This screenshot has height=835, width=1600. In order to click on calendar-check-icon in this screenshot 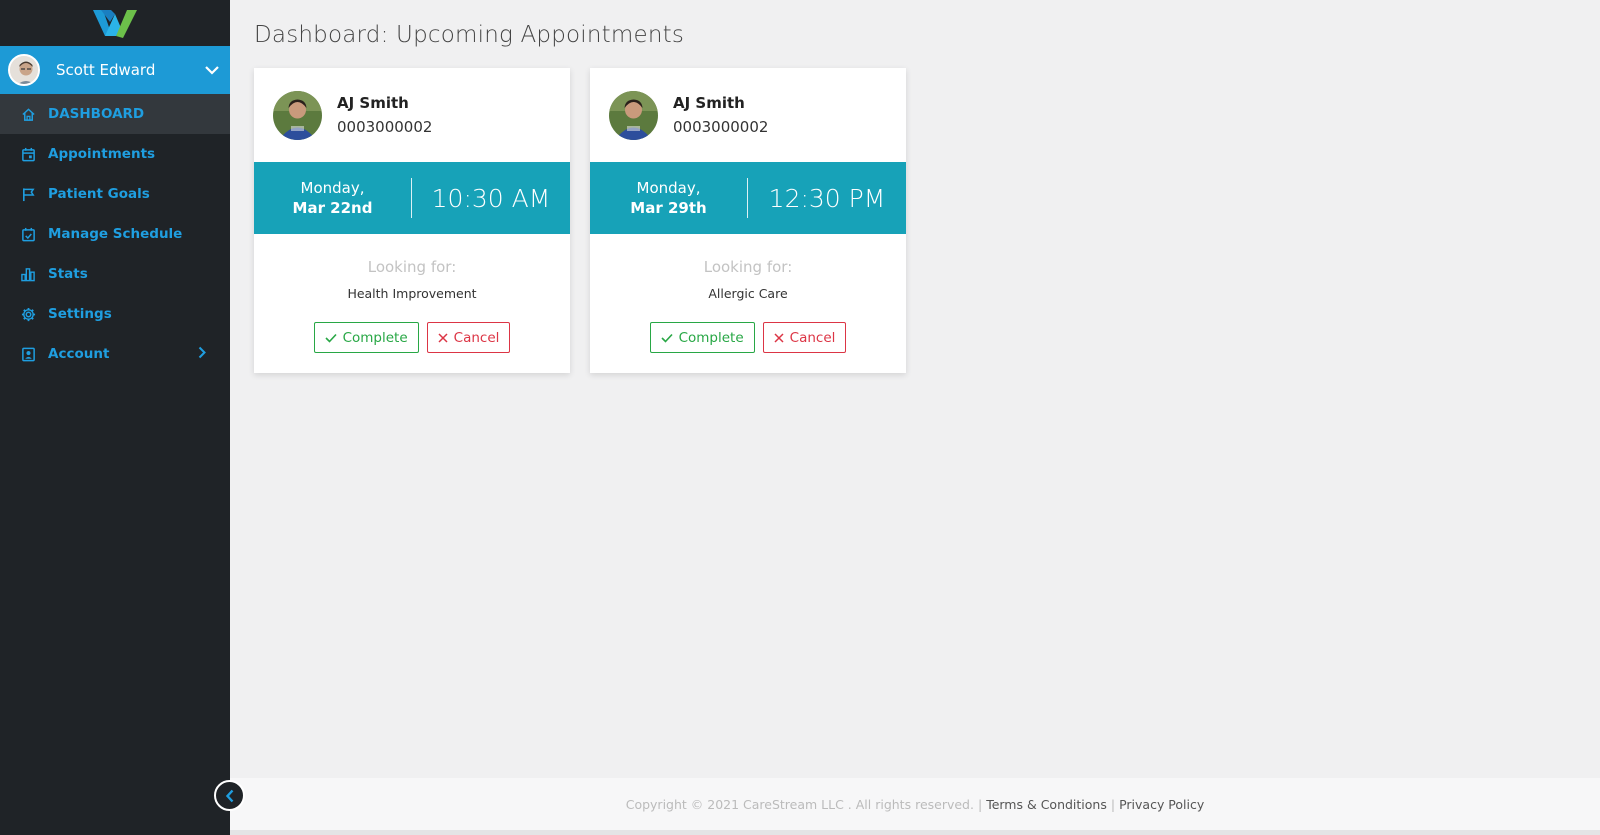, I will do `click(28, 234)`.